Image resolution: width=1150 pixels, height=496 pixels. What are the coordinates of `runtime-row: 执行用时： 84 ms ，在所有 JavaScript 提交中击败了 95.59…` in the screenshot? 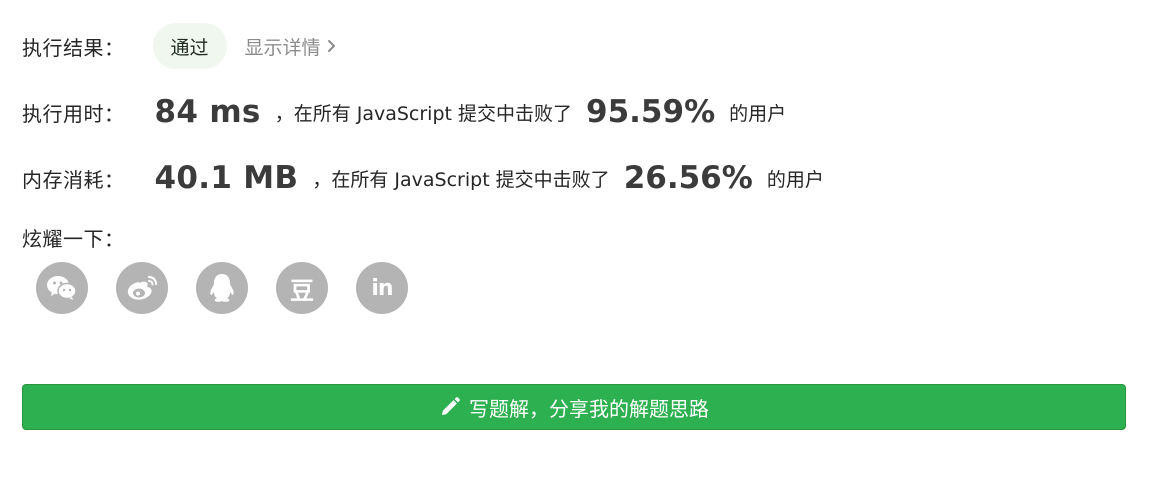 It's located at (404, 112).